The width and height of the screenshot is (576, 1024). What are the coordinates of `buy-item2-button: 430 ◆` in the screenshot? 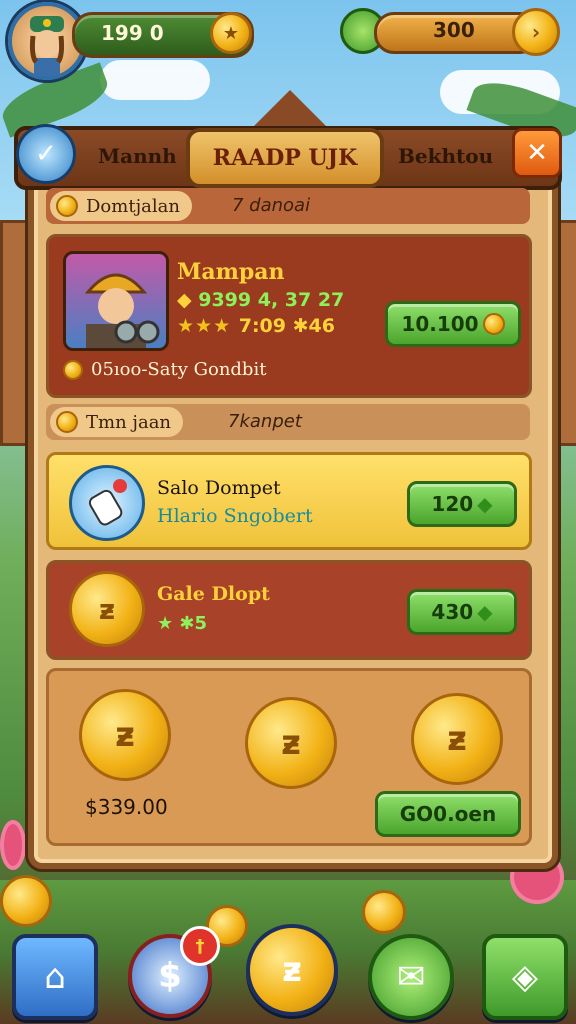 It's located at (462, 612).